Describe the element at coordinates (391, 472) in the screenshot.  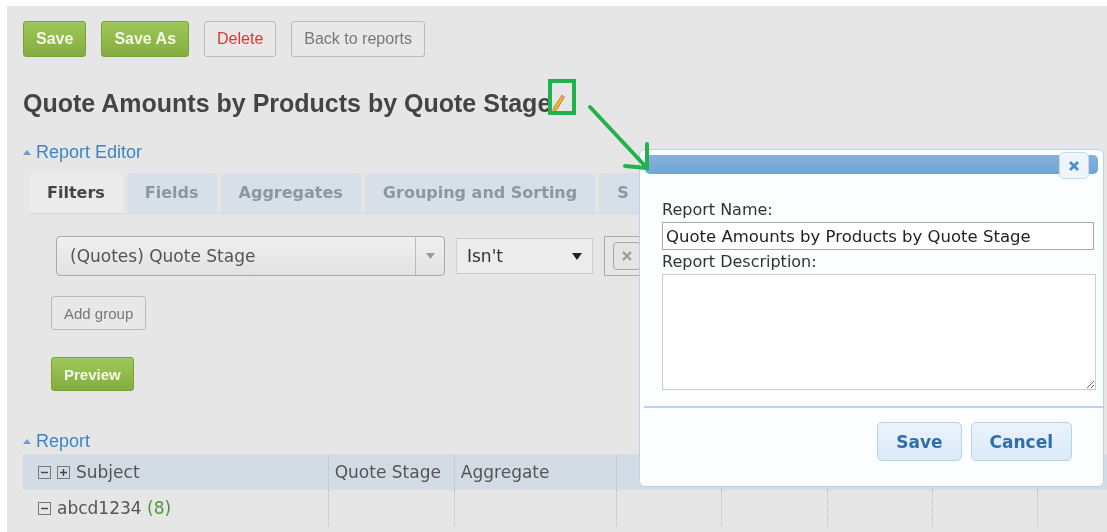
I see `column-header: Quote Stage` at that location.